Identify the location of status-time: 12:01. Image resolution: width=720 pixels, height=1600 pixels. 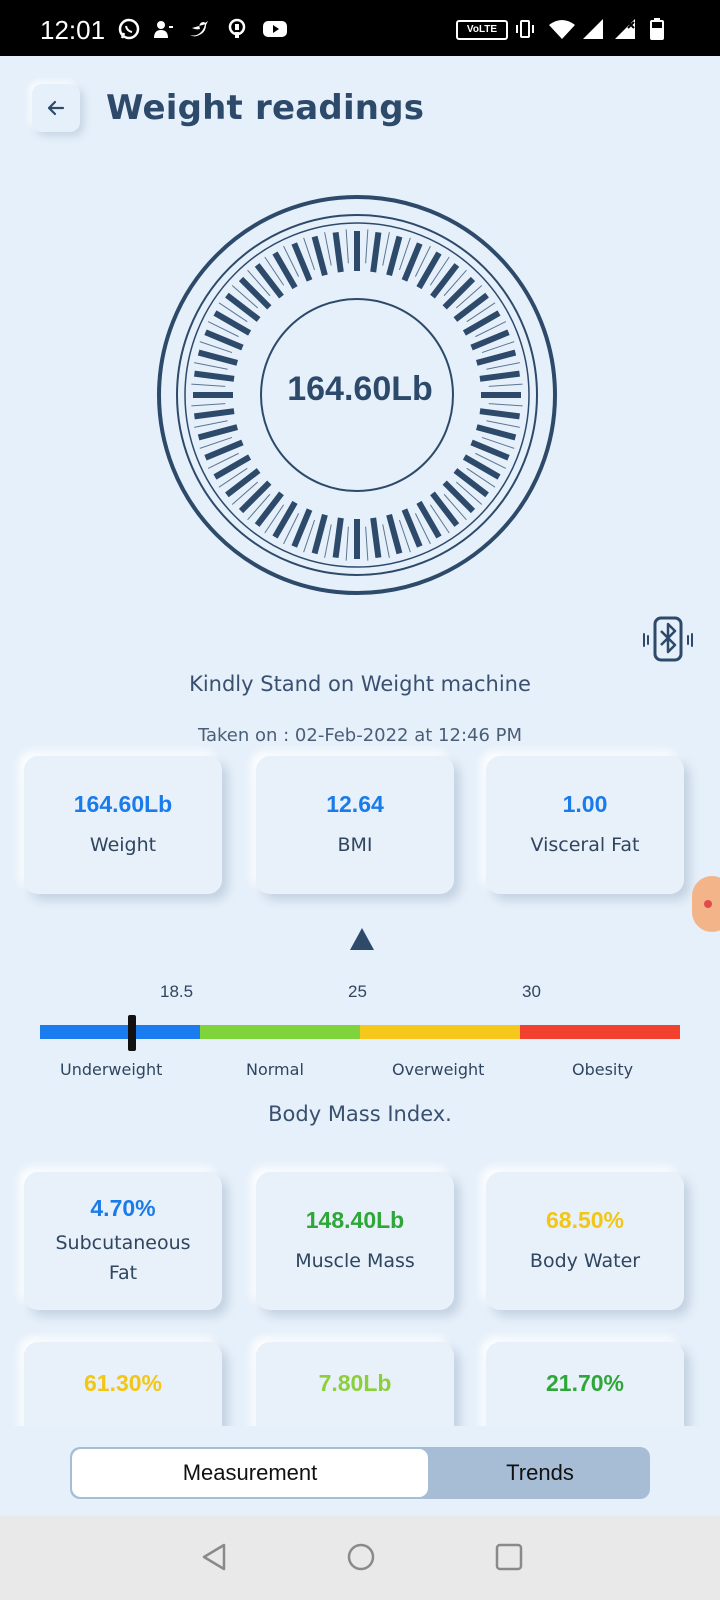
(73, 30).